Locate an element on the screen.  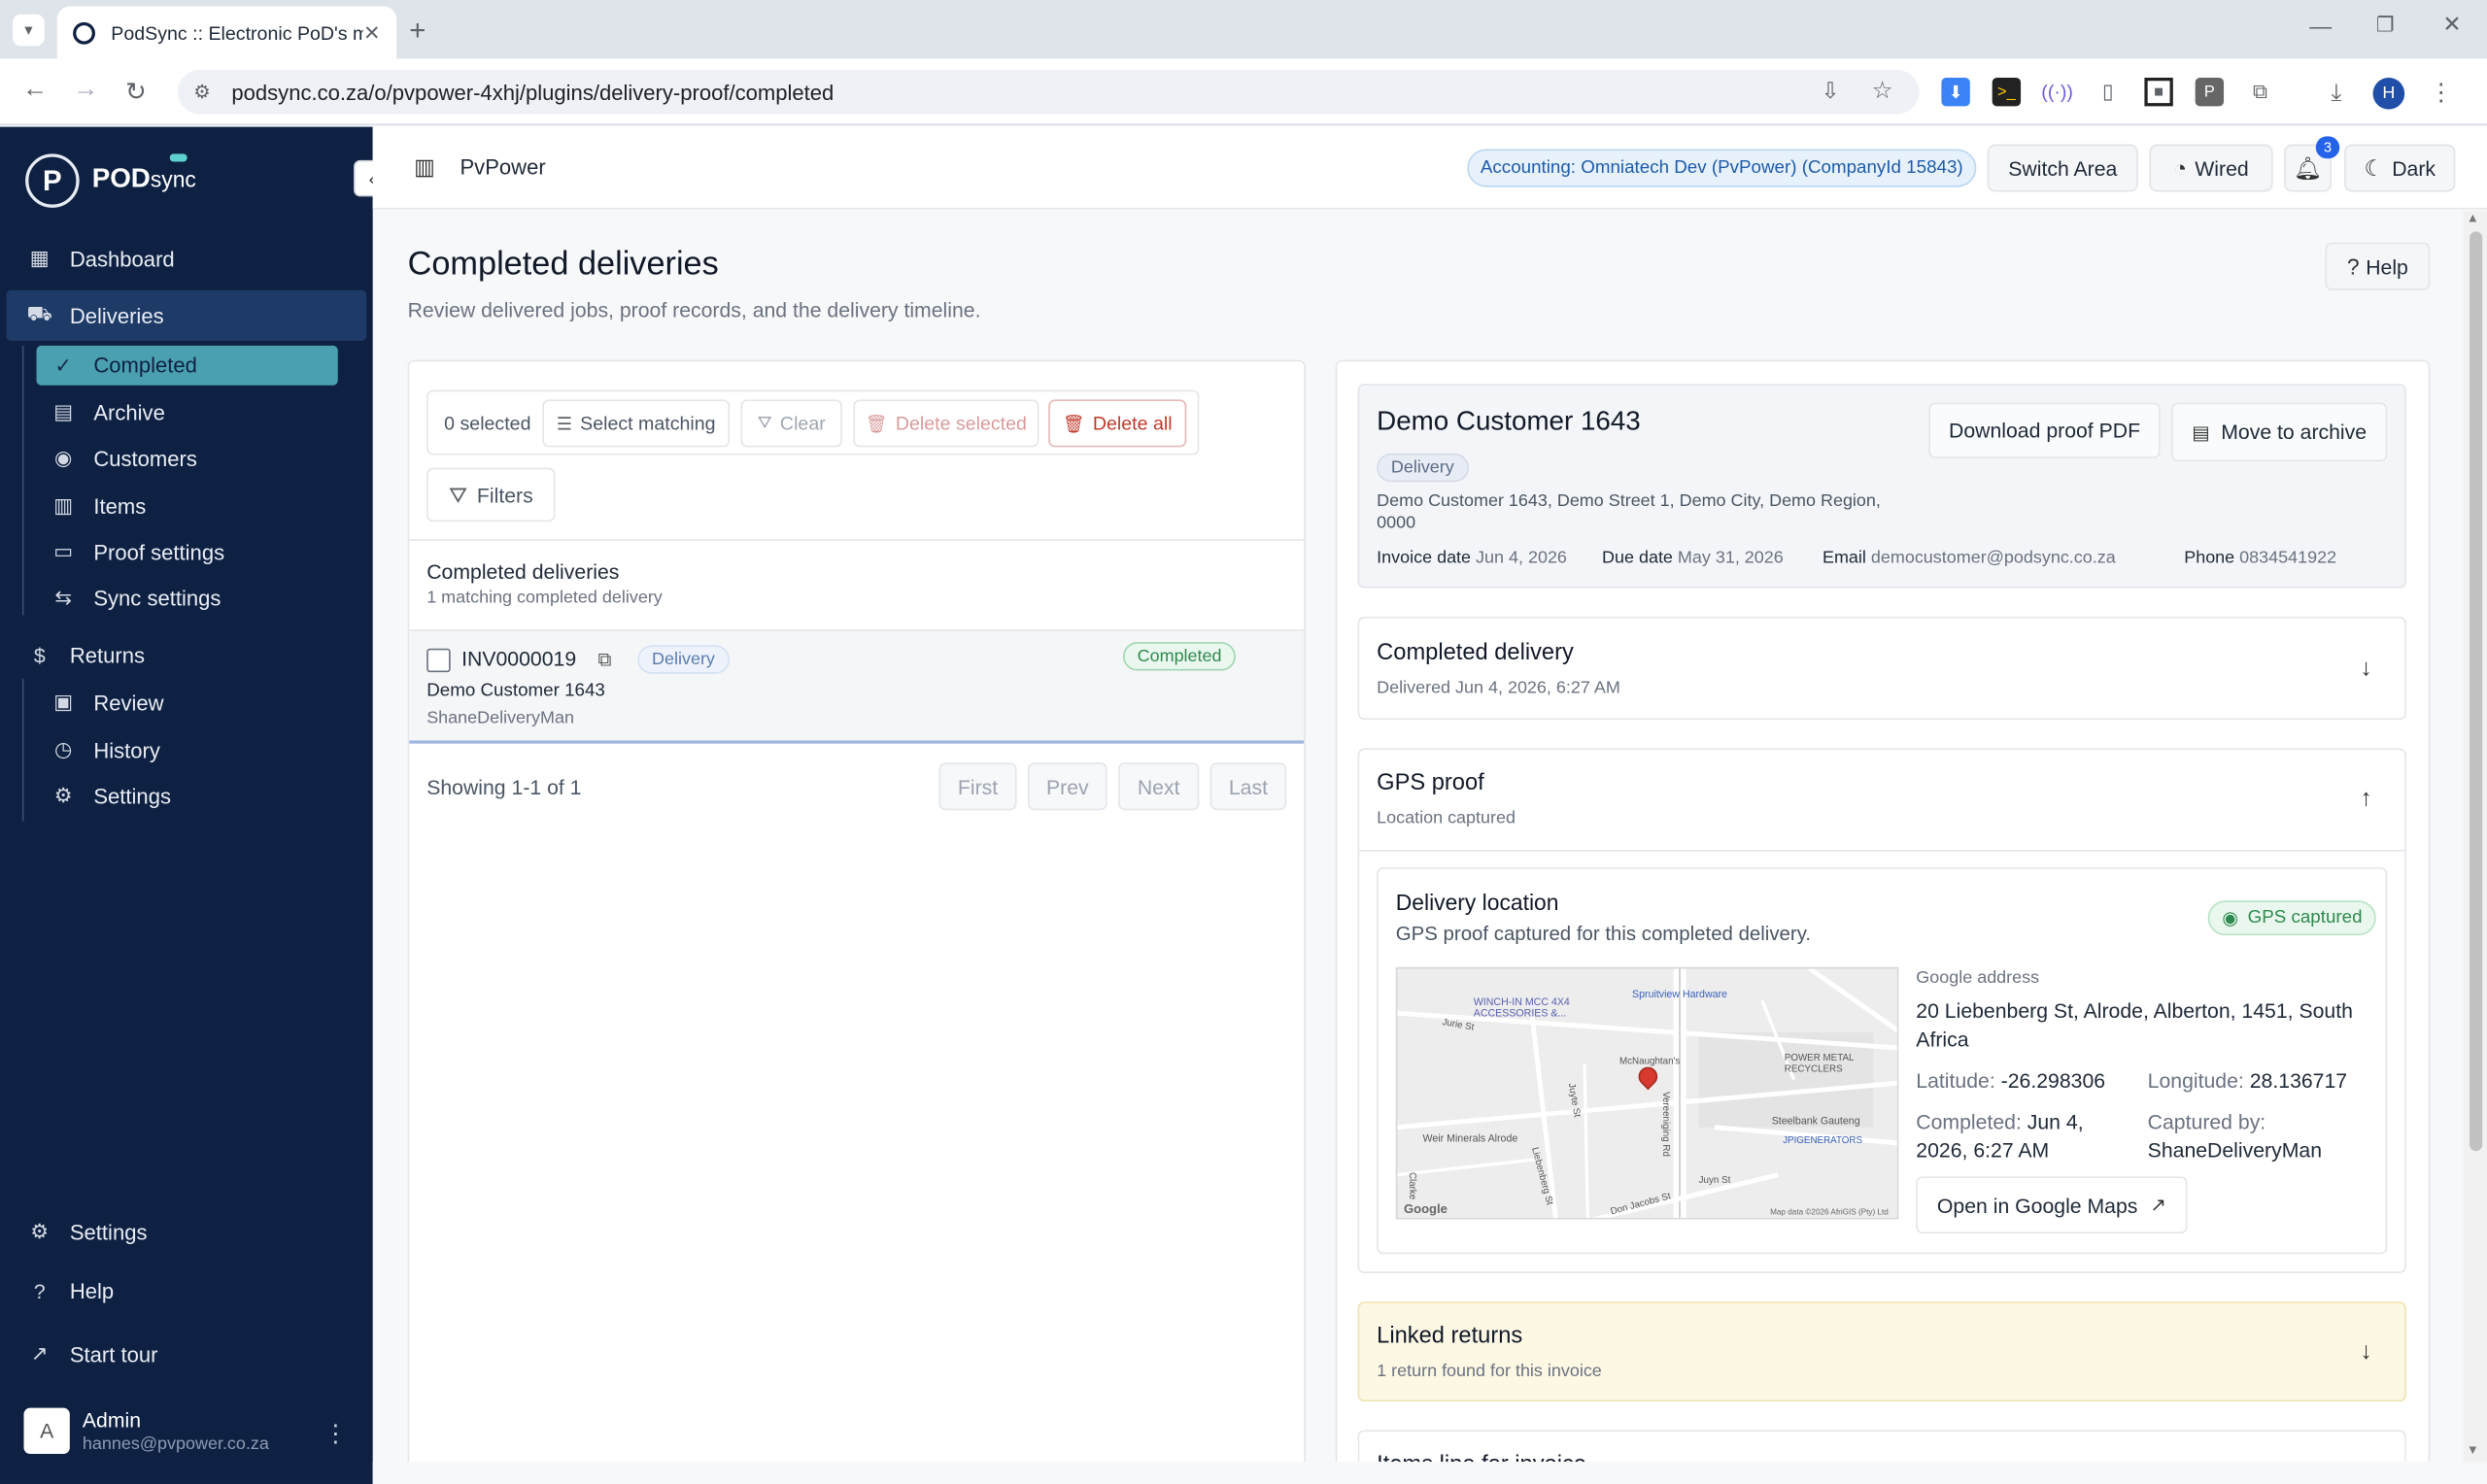
sidebar-item-returns: $ Returns is located at coordinates (85, 655).